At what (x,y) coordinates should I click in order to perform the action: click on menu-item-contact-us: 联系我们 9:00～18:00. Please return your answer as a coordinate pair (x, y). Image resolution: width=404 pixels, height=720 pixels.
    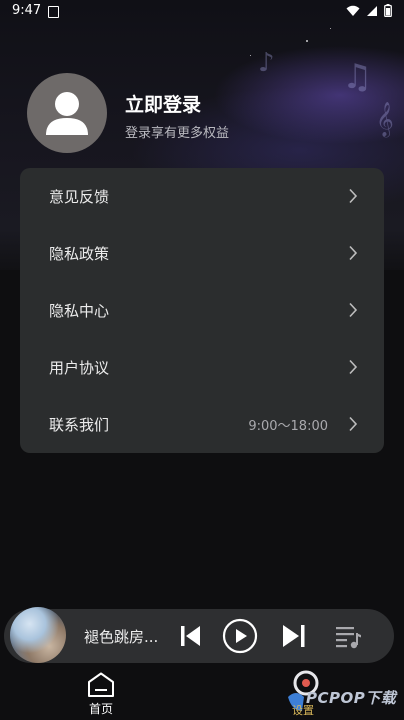
    Looking at the image, I should click on (202, 424).